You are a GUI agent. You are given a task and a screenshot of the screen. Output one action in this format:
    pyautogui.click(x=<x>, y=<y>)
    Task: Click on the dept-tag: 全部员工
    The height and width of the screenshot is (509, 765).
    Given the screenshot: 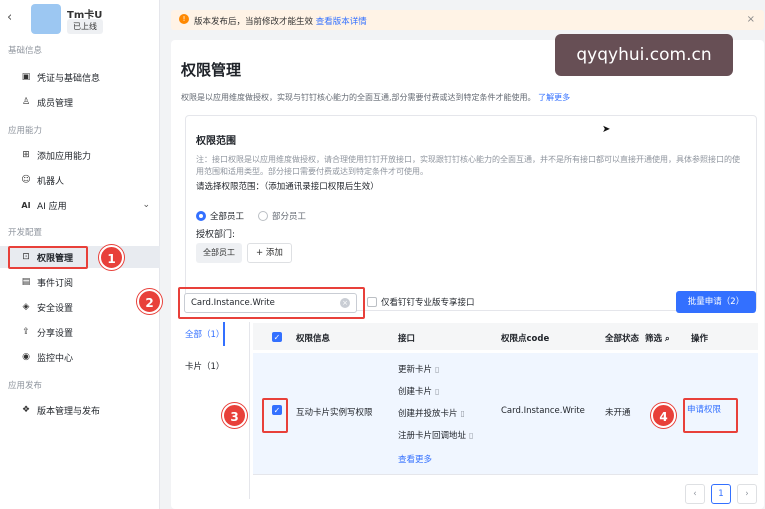 What is the action you would take?
    pyautogui.click(x=219, y=253)
    